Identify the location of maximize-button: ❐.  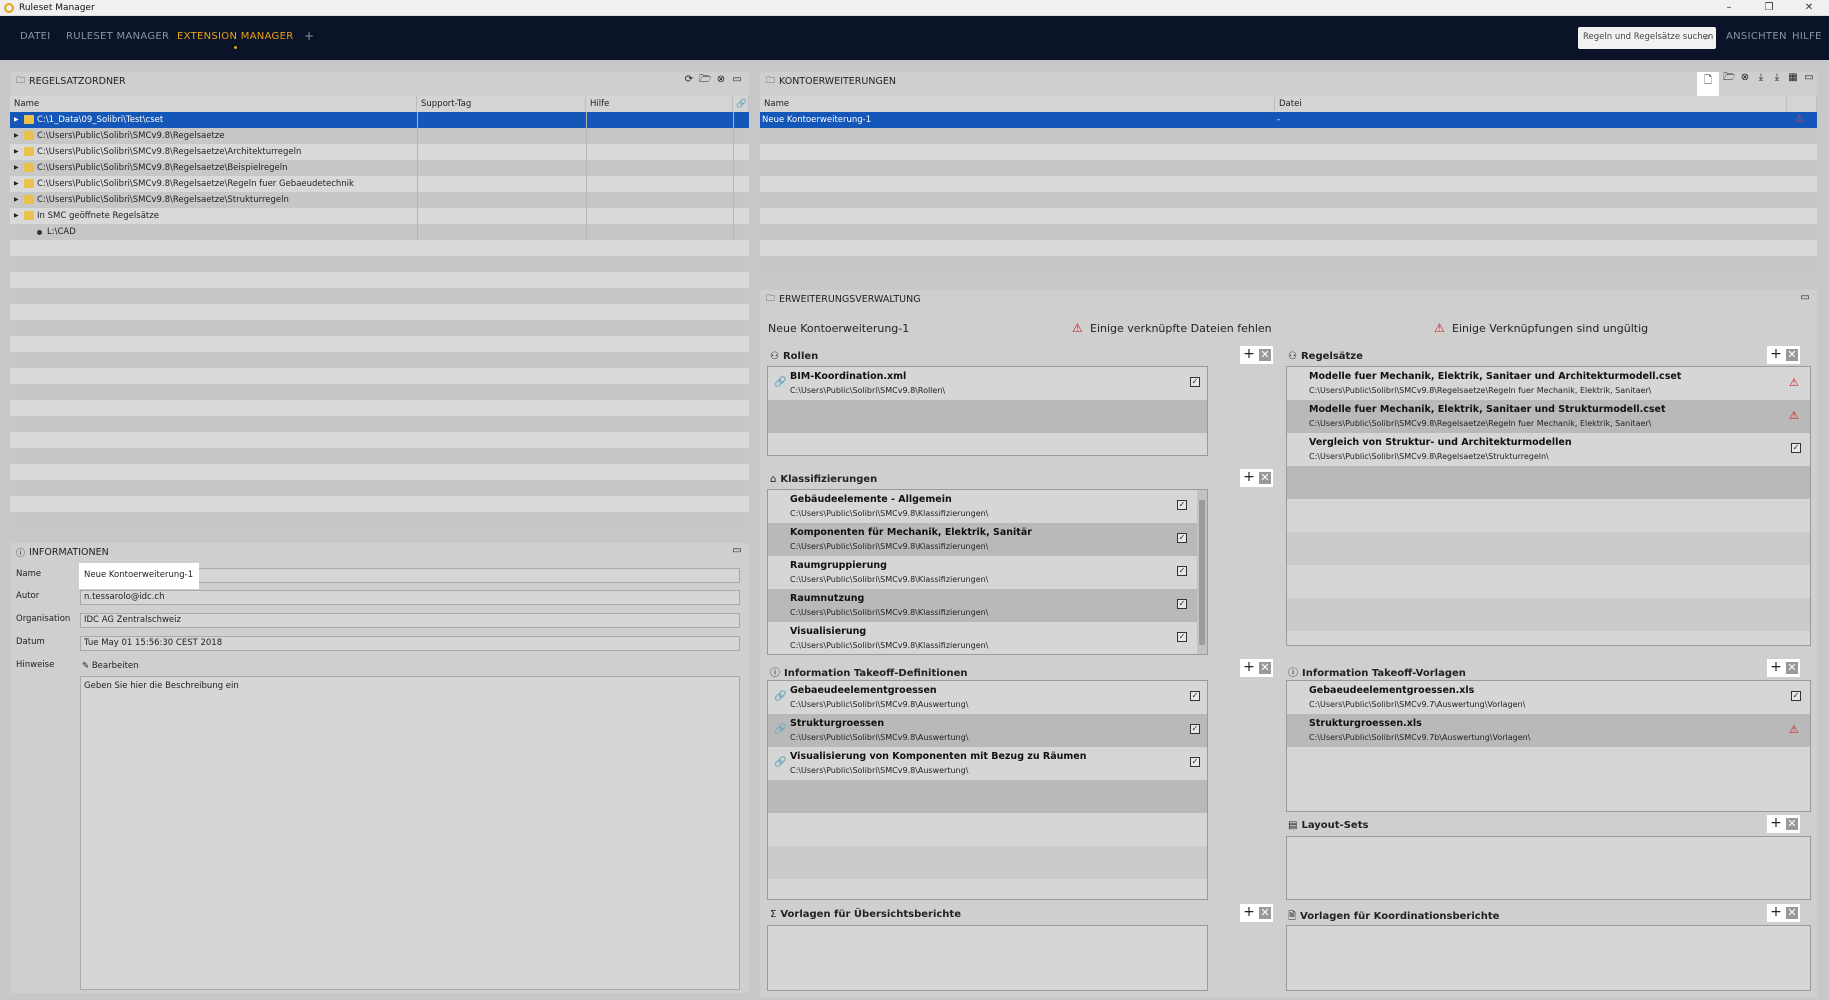
(1769, 8).